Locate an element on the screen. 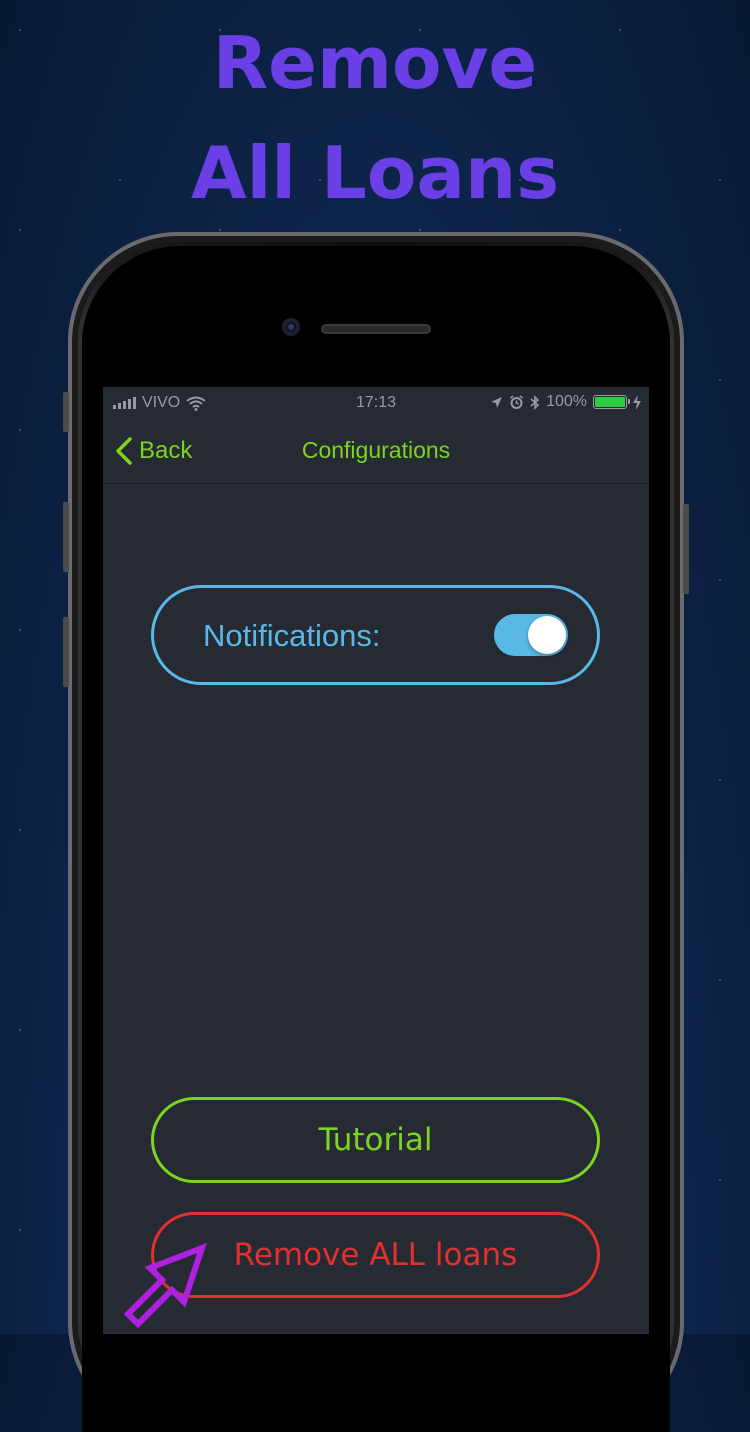 The width and height of the screenshot is (750, 1432). battery-icon is located at coordinates (611, 402).